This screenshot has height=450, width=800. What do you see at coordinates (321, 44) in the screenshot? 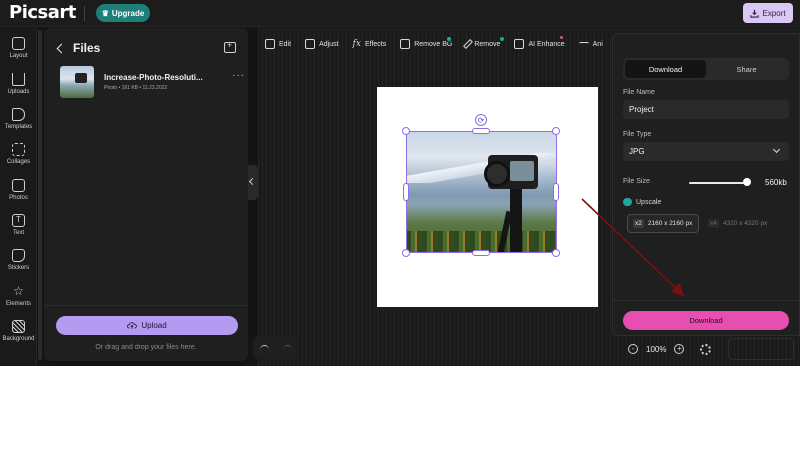
I see `tool-adjust: Adjust` at bounding box center [321, 44].